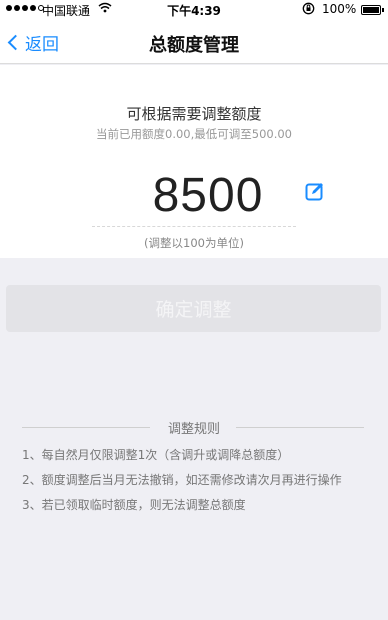 The image size is (388, 620). I want to click on page-title: 总额度管理, so click(194, 45).